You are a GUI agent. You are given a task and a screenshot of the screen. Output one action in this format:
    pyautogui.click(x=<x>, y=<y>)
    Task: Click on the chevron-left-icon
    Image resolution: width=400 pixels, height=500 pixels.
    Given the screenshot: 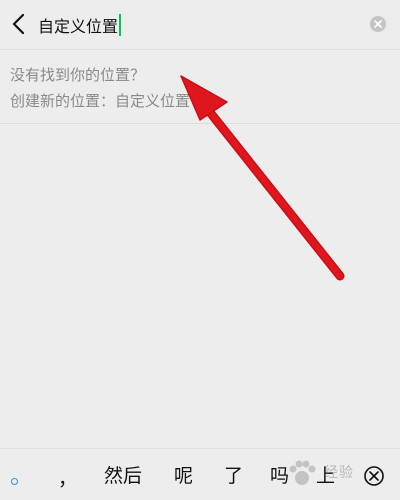 What is the action you would take?
    pyautogui.click(x=19, y=24)
    